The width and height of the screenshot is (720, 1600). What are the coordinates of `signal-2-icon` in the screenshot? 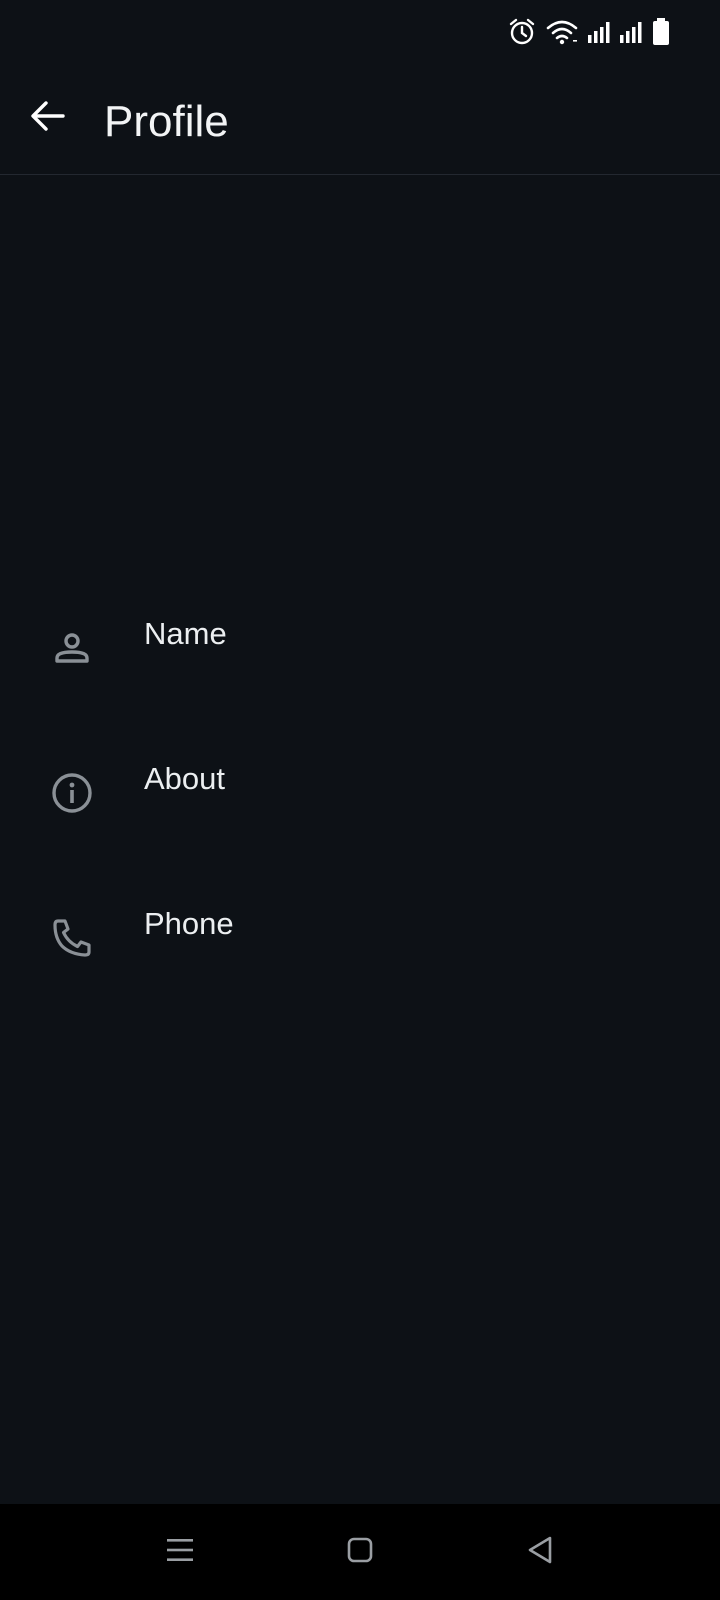 It's located at (631, 32).